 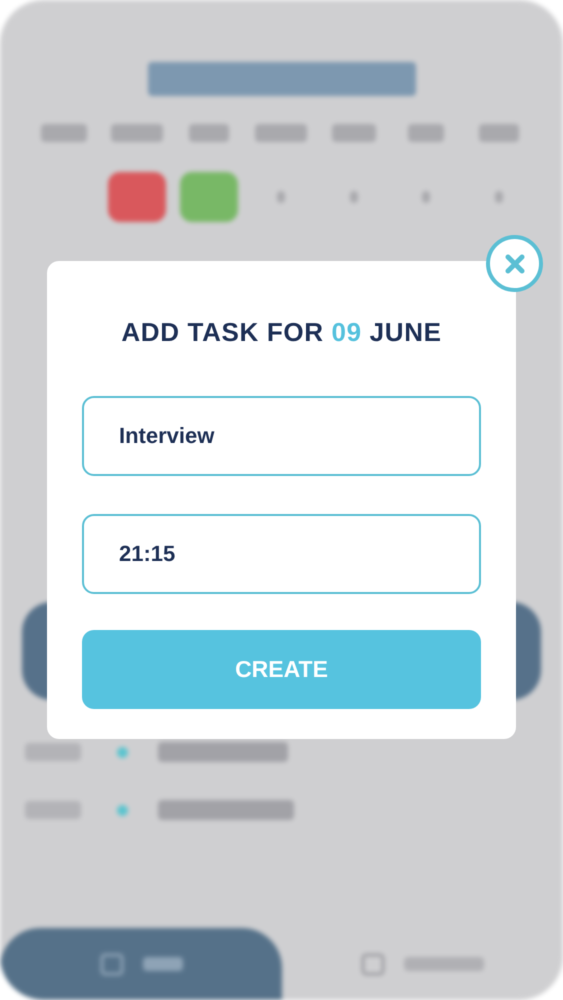 I want to click on tab, so click(x=141, y=964).